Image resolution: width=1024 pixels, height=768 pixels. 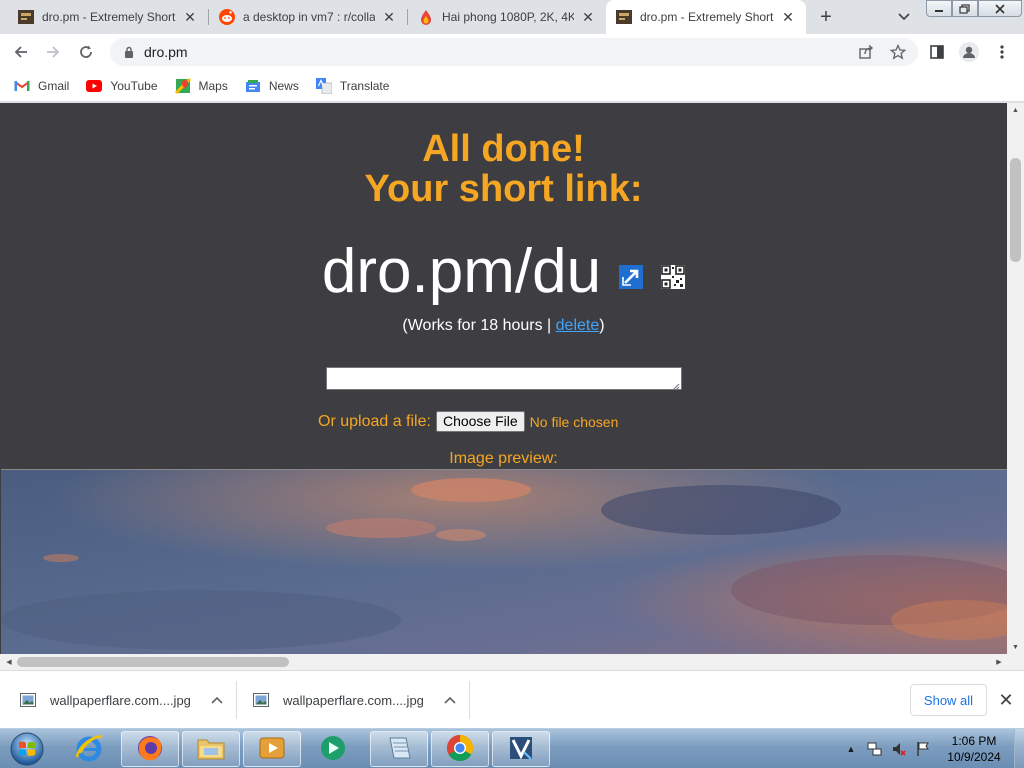 What do you see at coordinates (1015, 378) in the screenshot?
I see `vertical-scrollbar: ▲ ▼` at bounding box center [1015, 378].